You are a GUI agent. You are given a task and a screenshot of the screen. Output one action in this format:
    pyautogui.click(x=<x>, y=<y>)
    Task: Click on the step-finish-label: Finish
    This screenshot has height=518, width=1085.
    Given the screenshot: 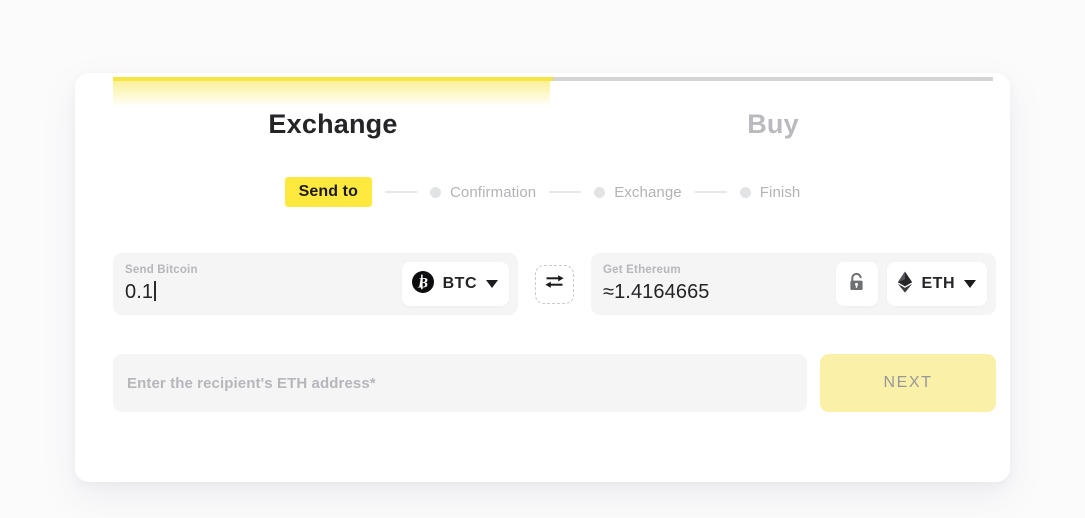 What is the action you would take?
    pyautogui.click(x=780, y=192)
    